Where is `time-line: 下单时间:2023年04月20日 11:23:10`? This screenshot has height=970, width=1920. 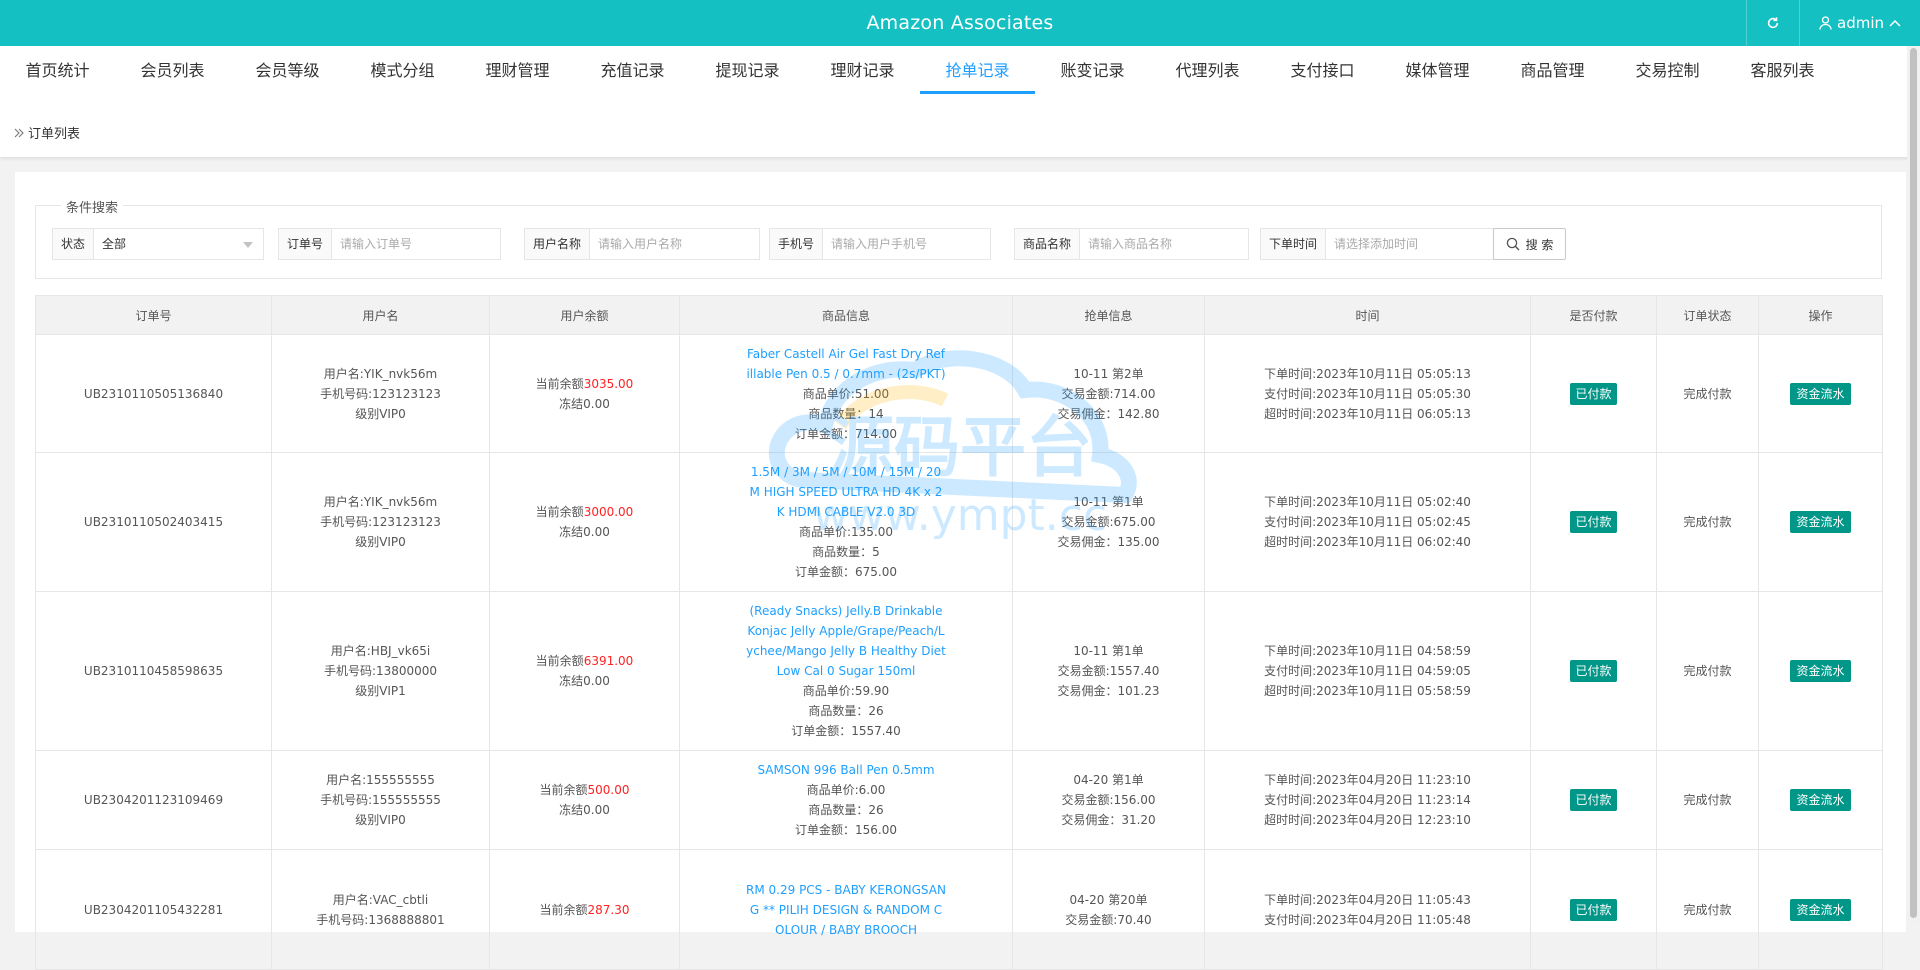
time-line: 下单时间:2023年04月20日 11:23:10 is located at coordinates (1367, 780).